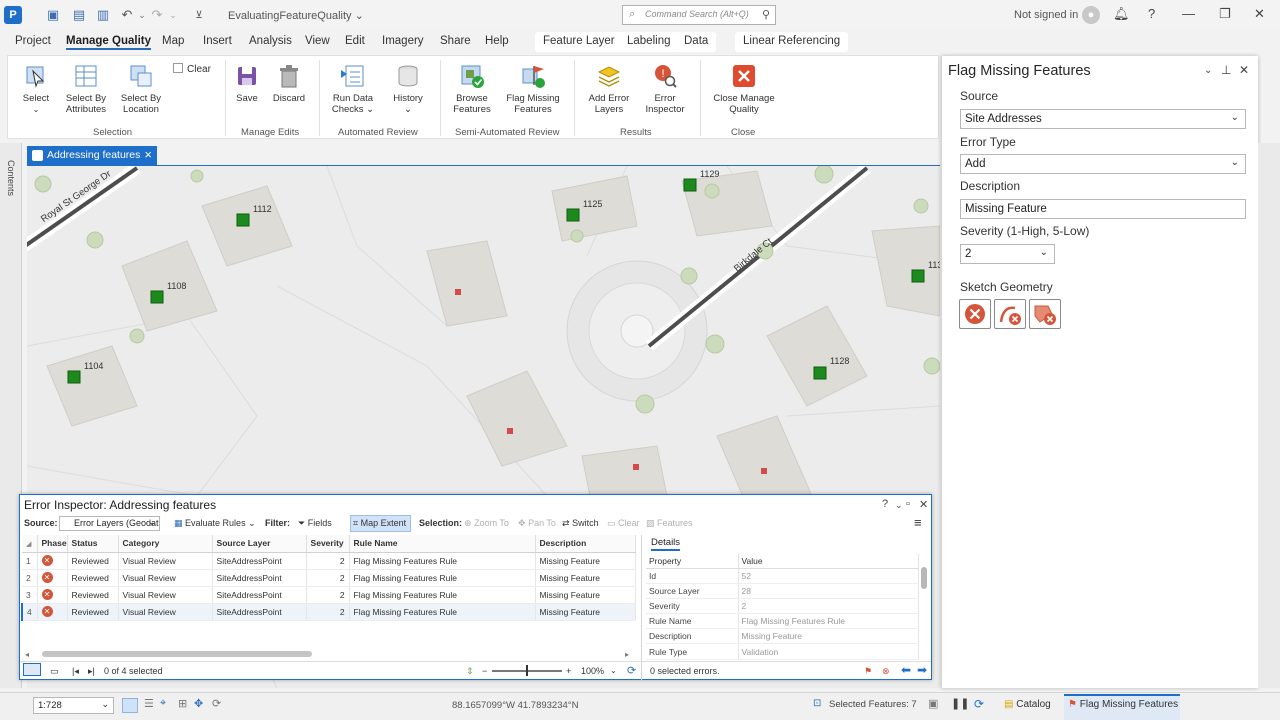 This screenshot has height=720, width=1280. Describe the element at coordinates (173, 41) in the screenshot. I see `tab-map: Map` at that location.